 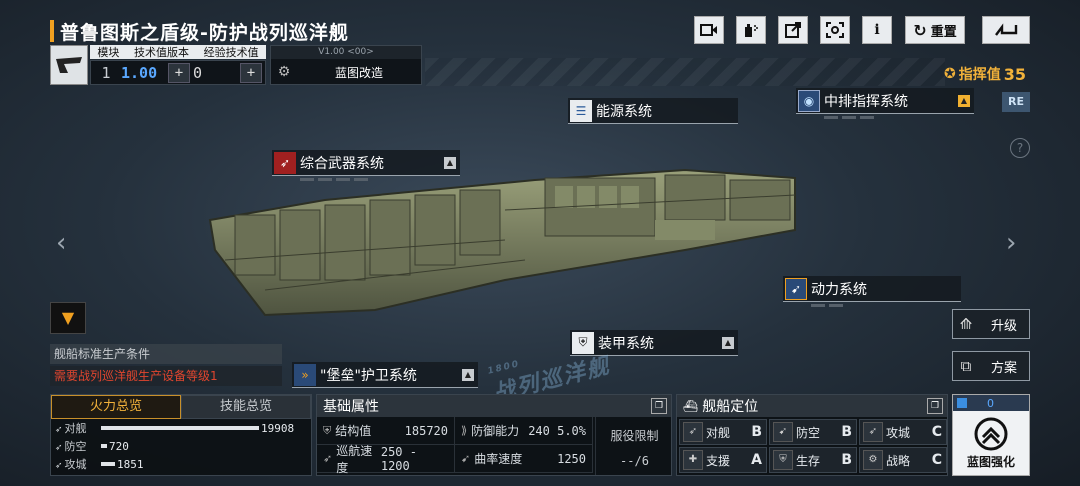 I want to click on position-label: 防空, so click(x=808, y=432).